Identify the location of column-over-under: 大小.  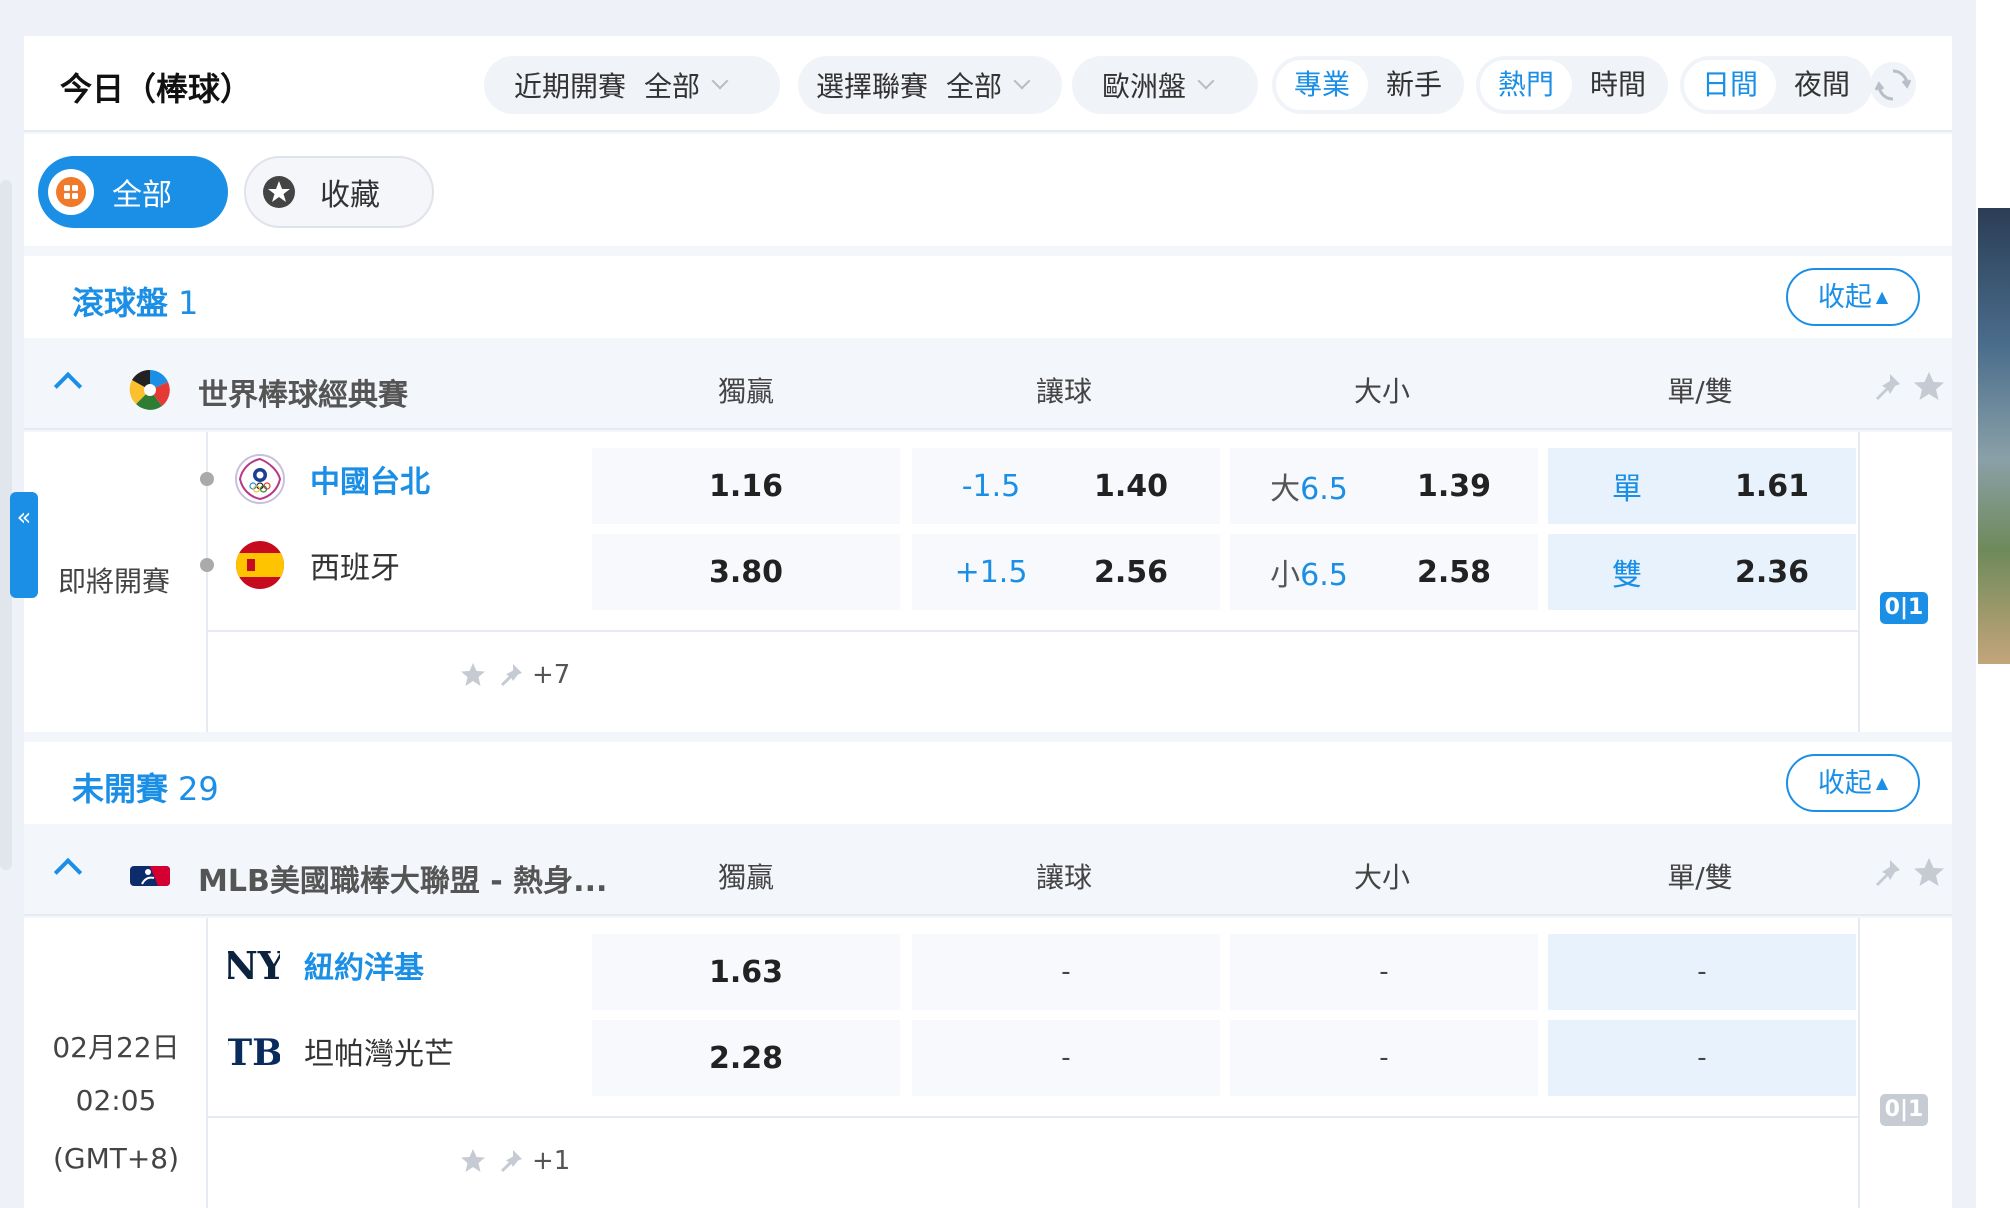
(1381, 391).